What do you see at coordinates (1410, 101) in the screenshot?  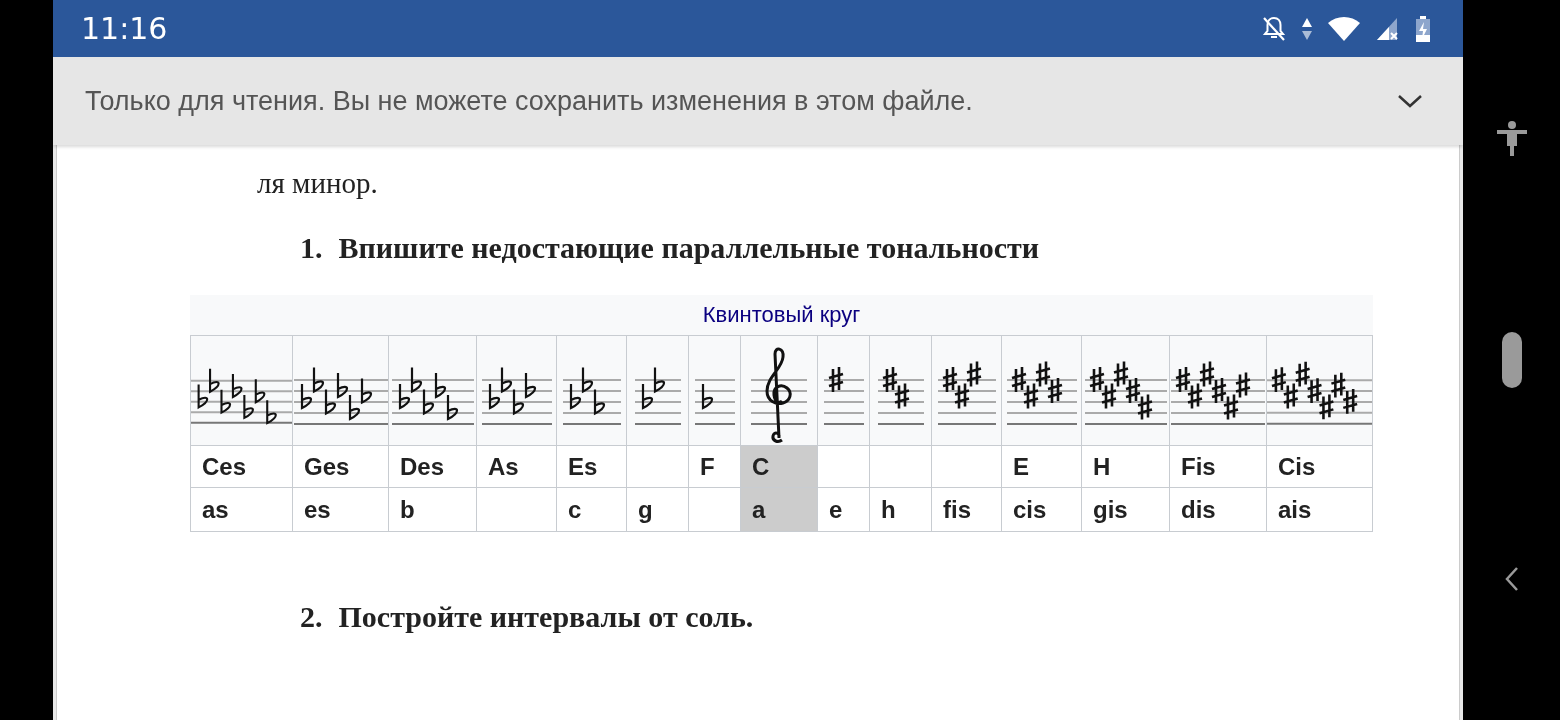 I see `chevron-down-icon` at bounding box center [1410, 101].